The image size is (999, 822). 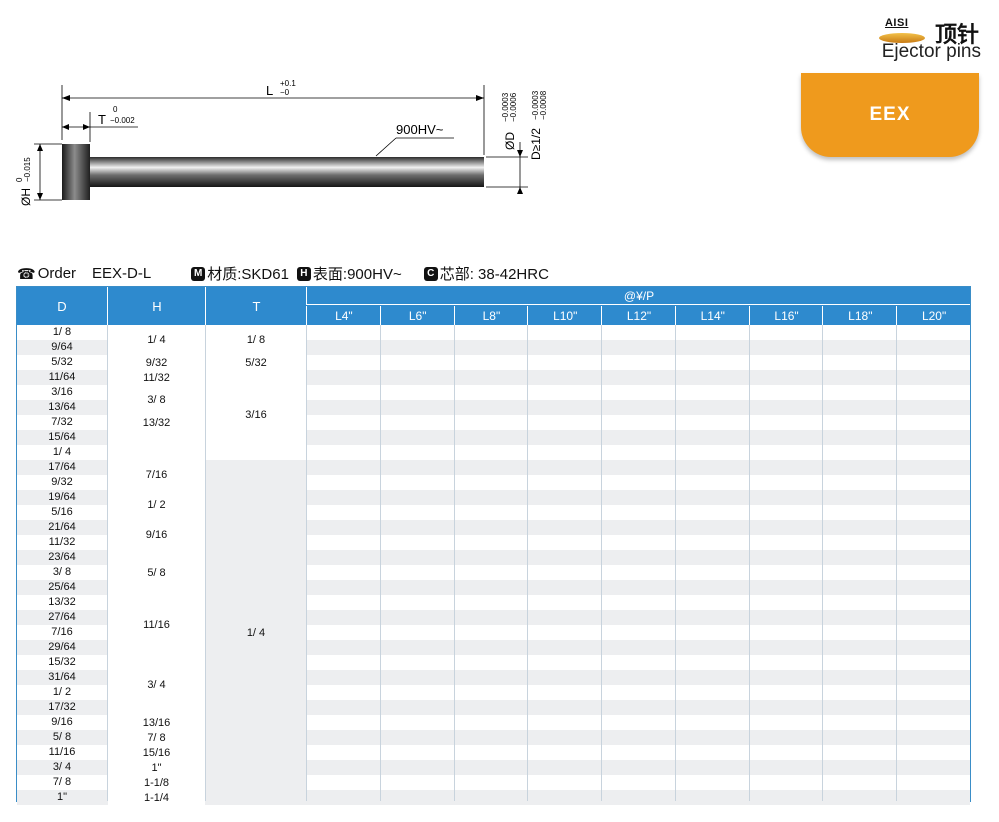 What do you see at coordinates (62, 362) in the screenshot?
I see `d-cell: 5/32` at bounding box center [62, 362].